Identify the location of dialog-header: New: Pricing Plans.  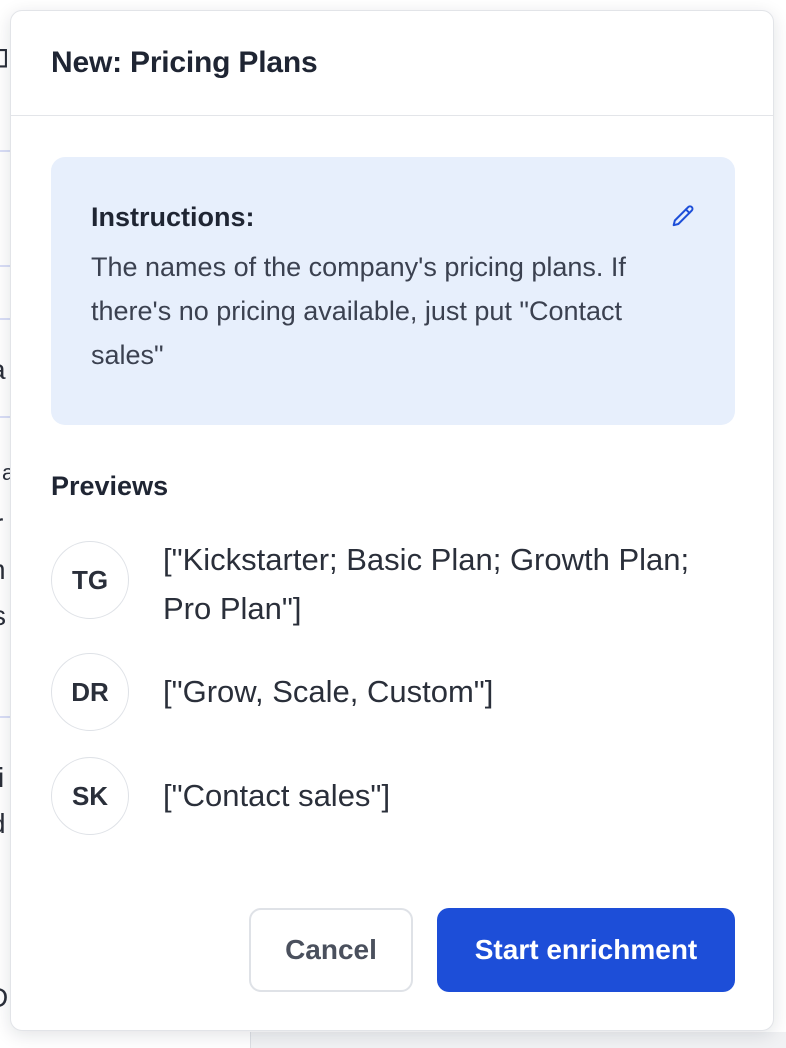
(392, 63).